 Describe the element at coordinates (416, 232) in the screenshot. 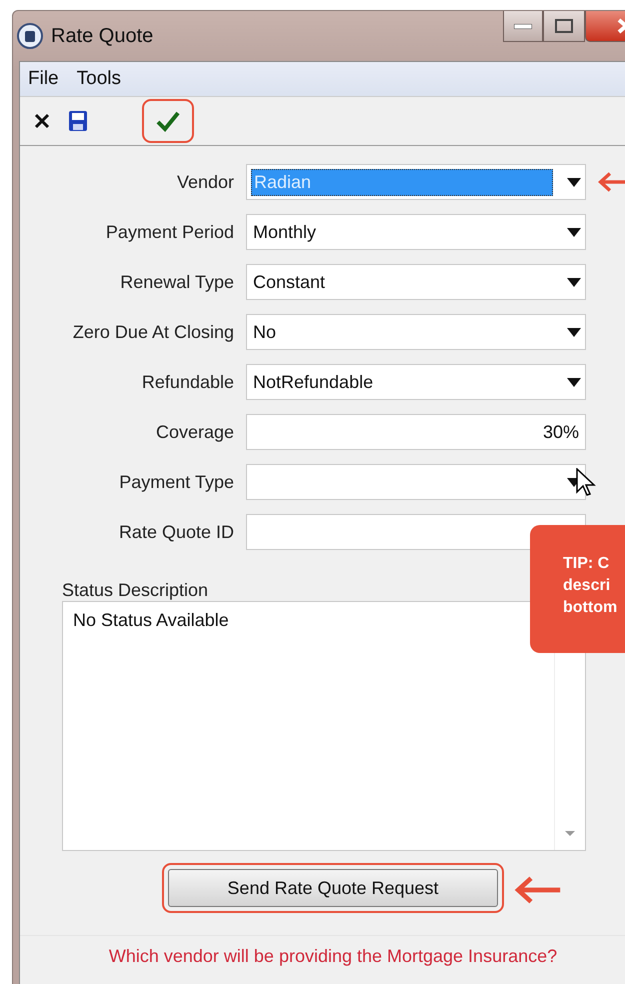

I see `dropdown-field: Monthly` at that location.